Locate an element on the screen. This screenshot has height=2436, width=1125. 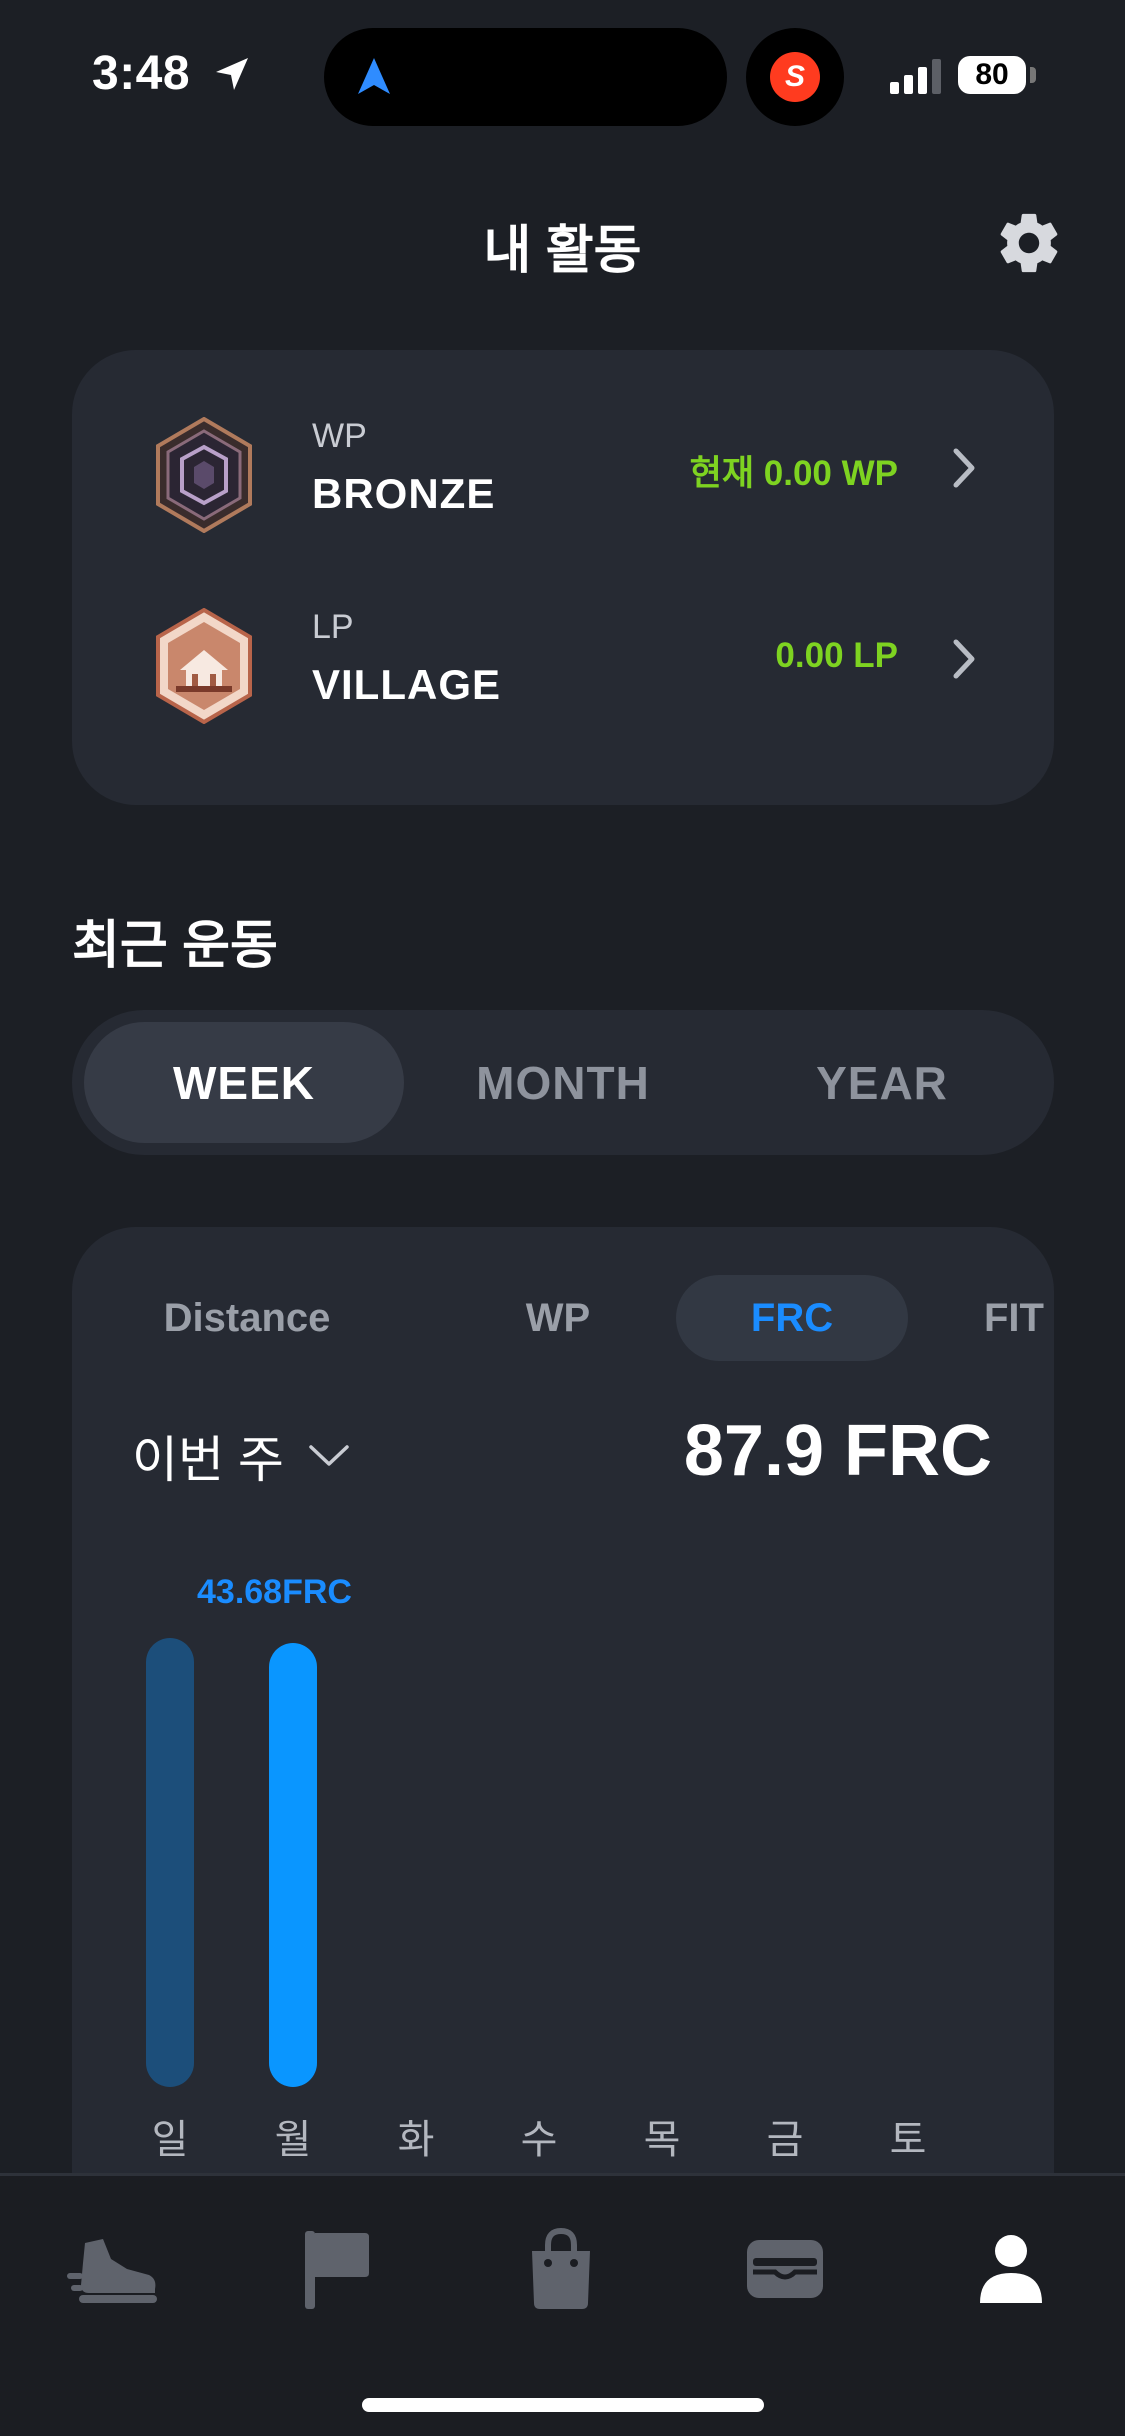
tab-challenge is located at coordinates (335, 2269).